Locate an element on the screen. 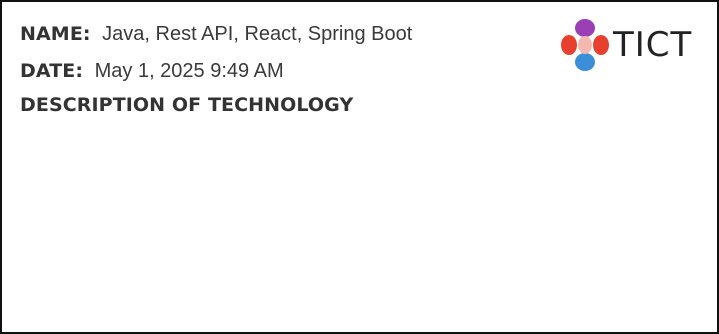 This screenshot has width=719, height=334. date-value: May 1, 2025 9:49 AM is located at coordinates (189, 71).